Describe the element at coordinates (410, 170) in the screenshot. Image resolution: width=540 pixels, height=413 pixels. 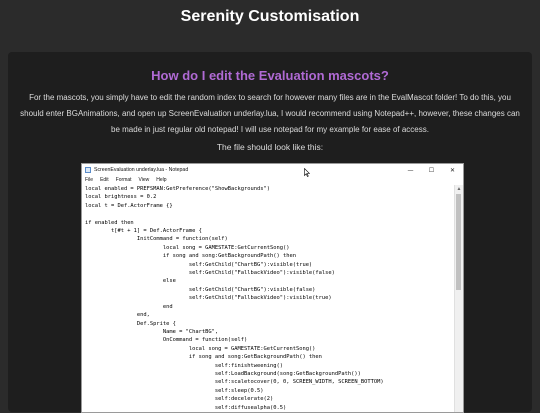
I see `minimize-icon: —` at that location.